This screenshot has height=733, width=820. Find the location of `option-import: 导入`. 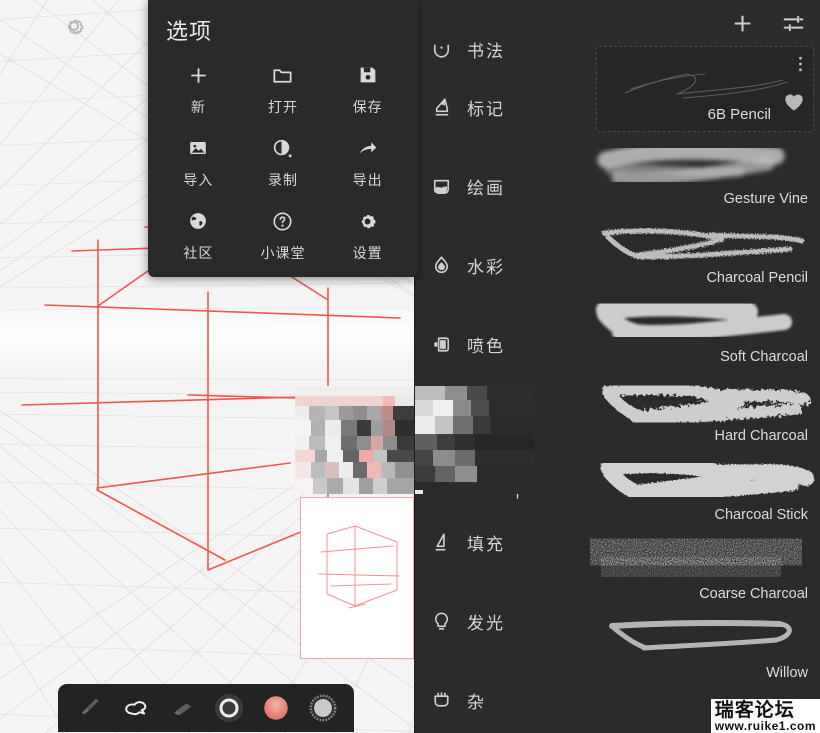

option-import: 导入 is located at coordinates (198, 161).